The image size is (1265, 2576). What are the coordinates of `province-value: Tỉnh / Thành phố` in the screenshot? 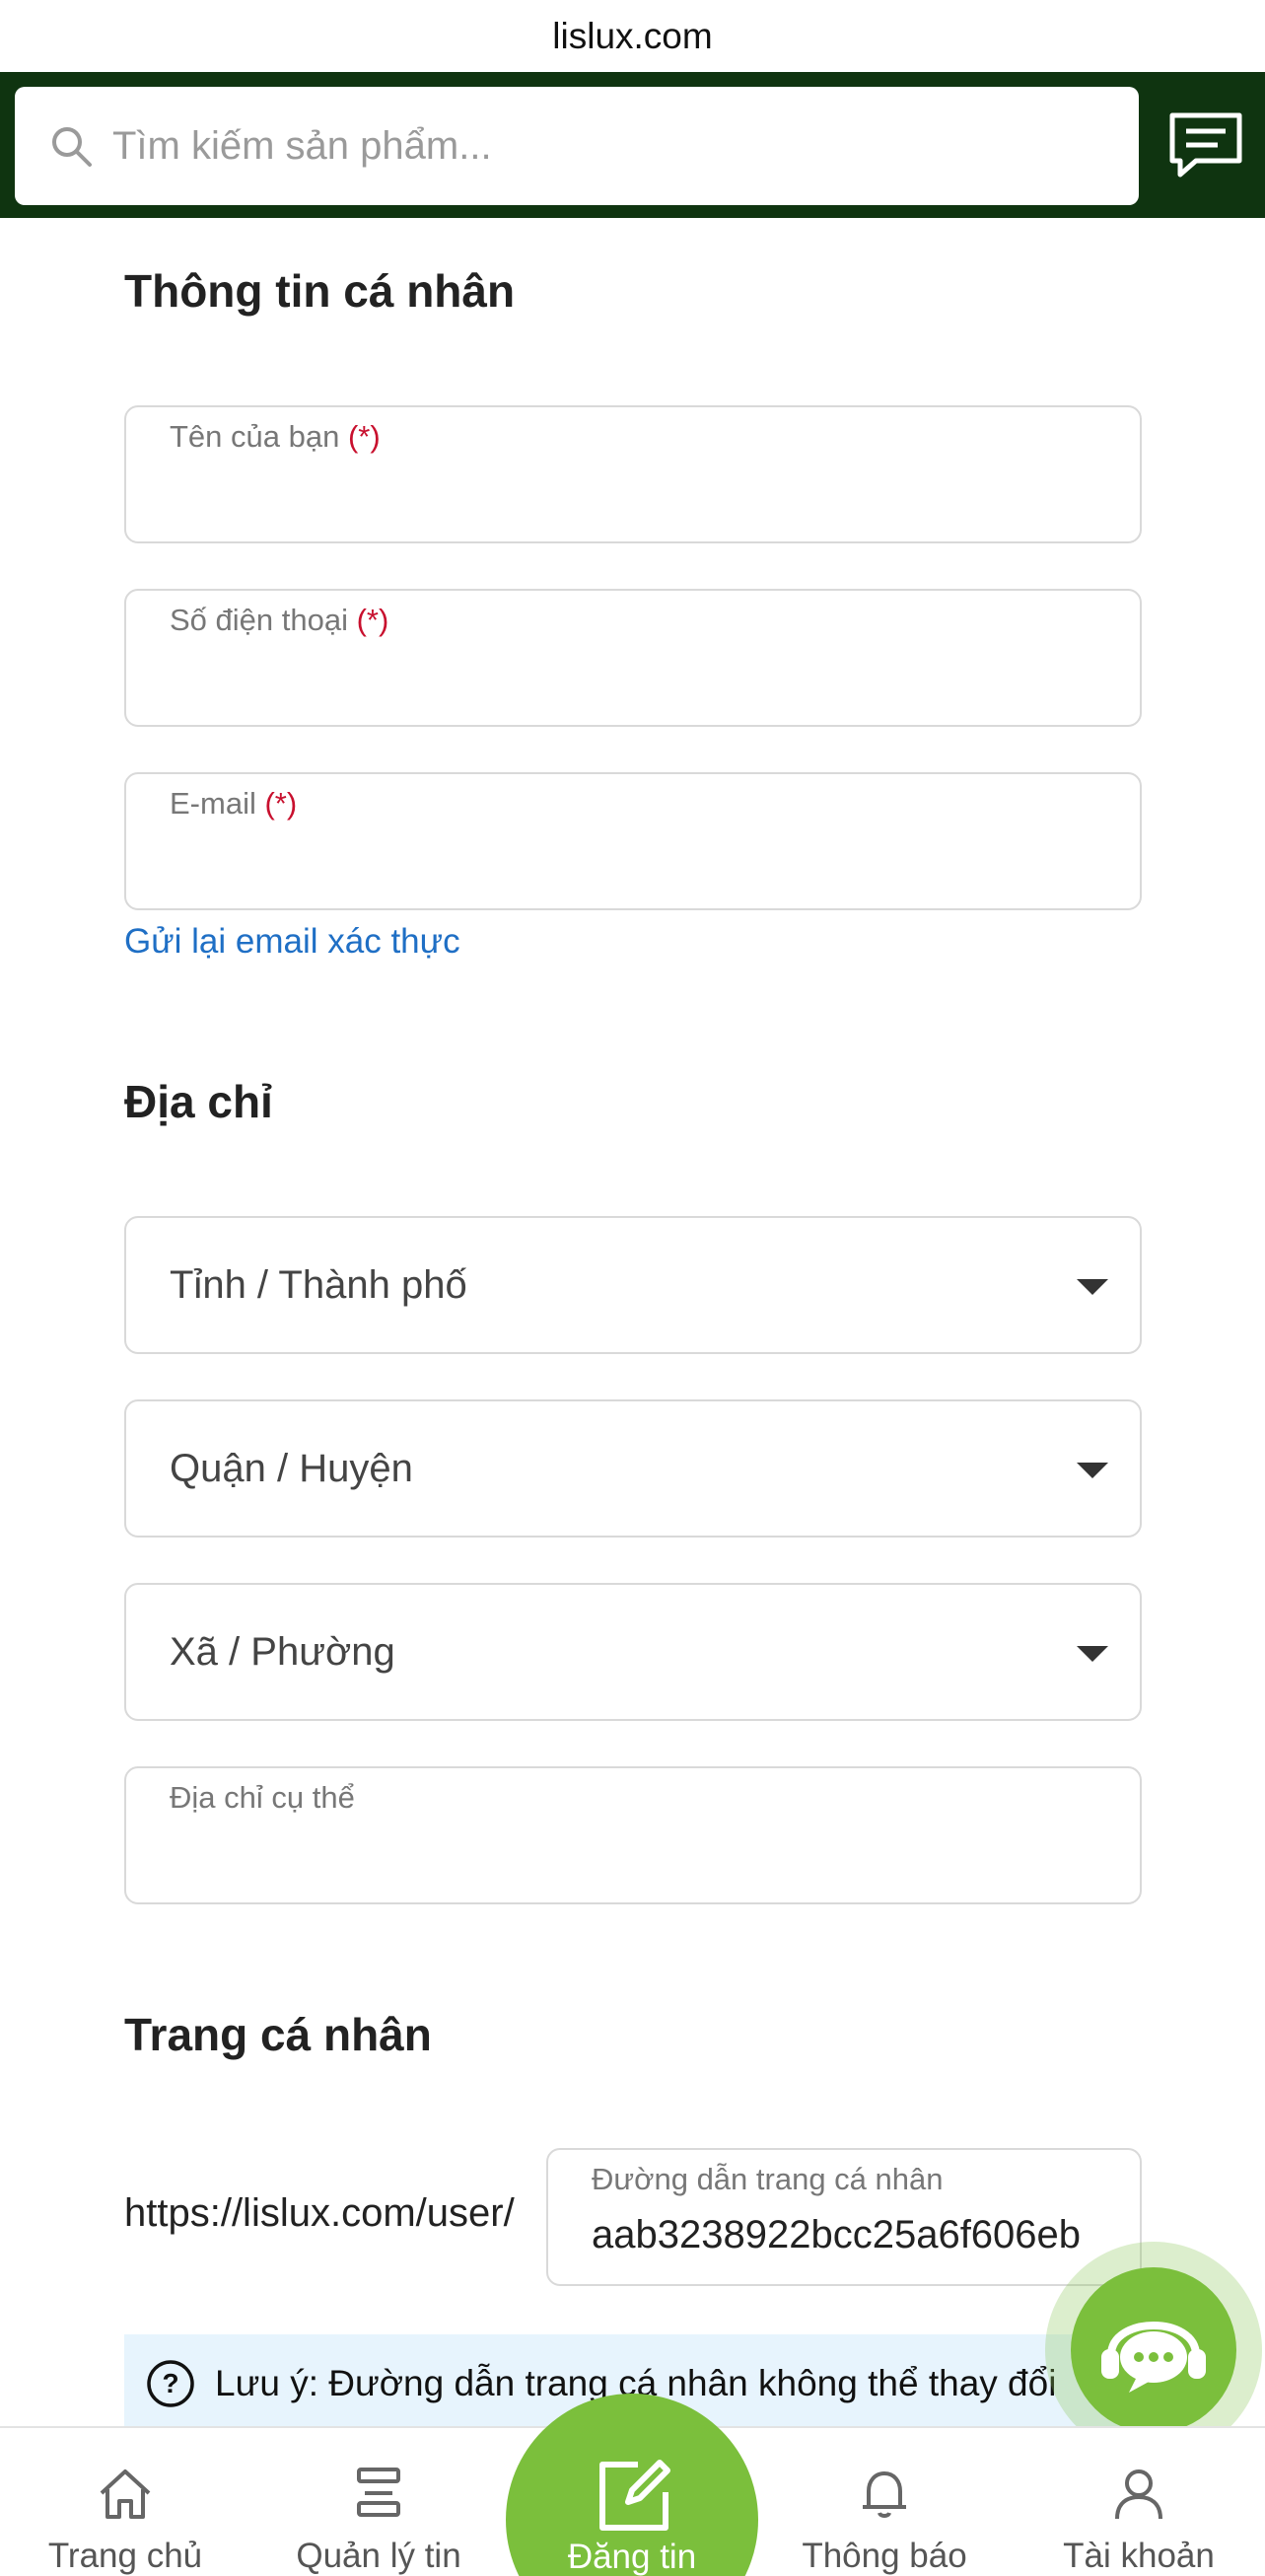 It's located at (318, 1284).